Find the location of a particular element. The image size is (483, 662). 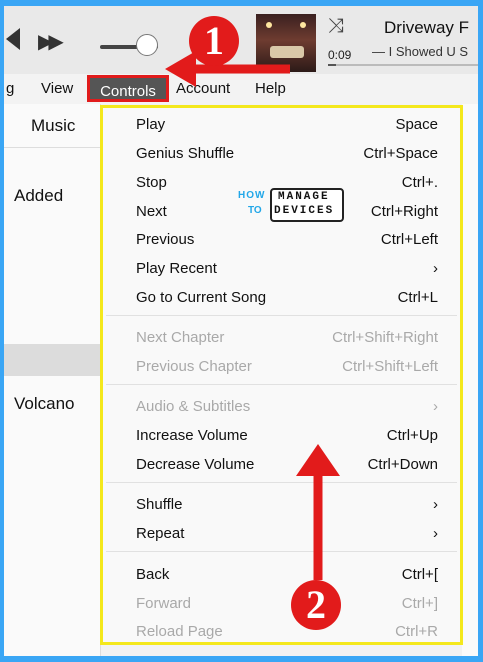

menu-item-label: Repeat is located at coordinates (160, 533).